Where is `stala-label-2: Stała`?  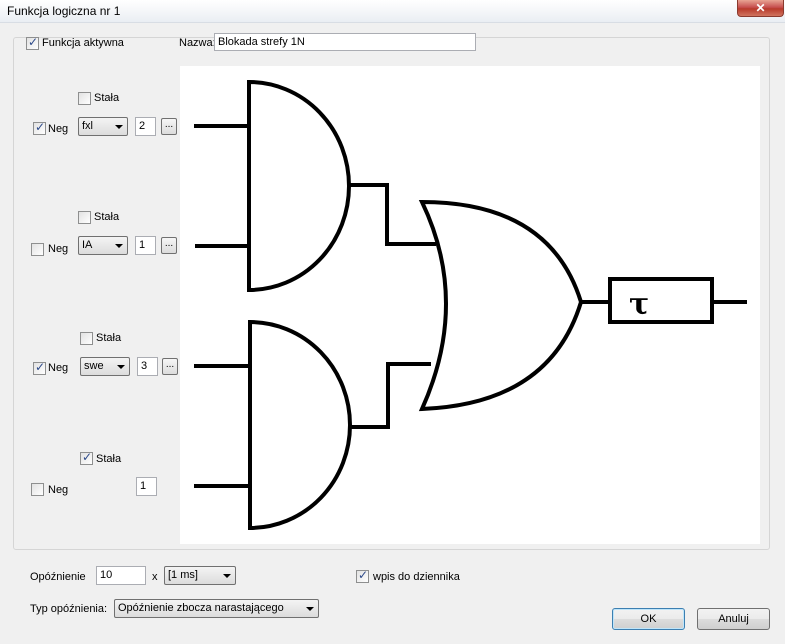 stala-label-2: Stała is located at coordinates (107, 217).